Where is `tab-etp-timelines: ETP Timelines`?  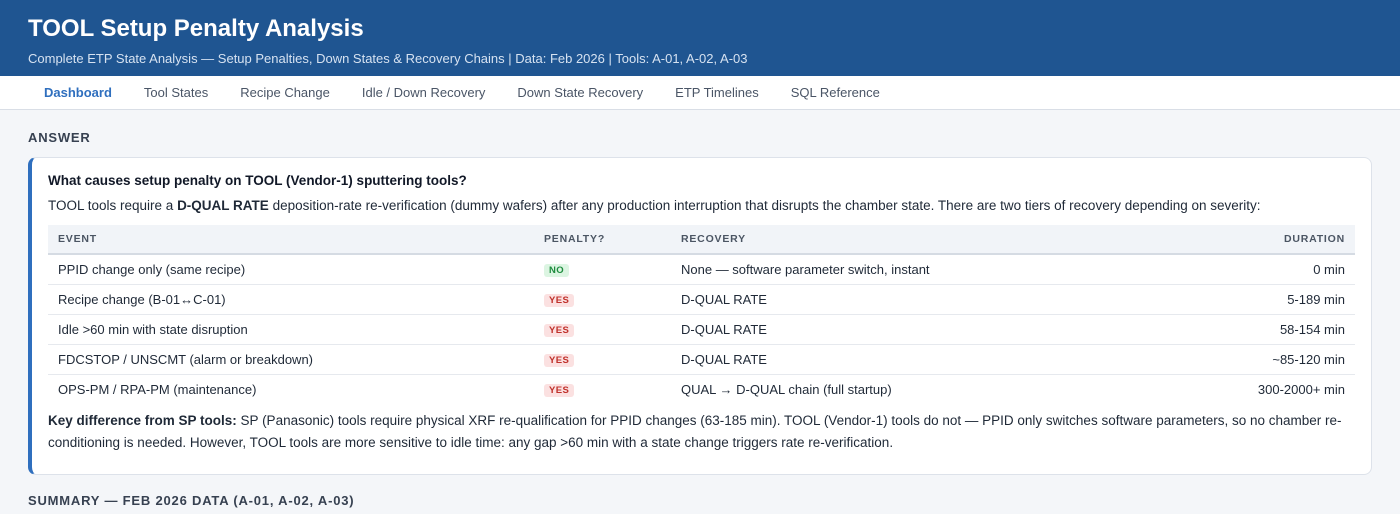 tab-etp-timelines: ETP Timelines is located at coordinates (717, 92).